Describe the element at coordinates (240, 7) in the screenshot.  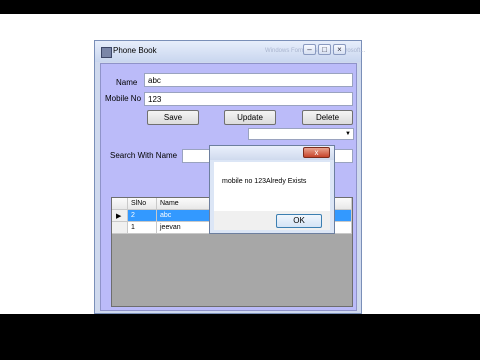
I see `letterbox-top` at that location.